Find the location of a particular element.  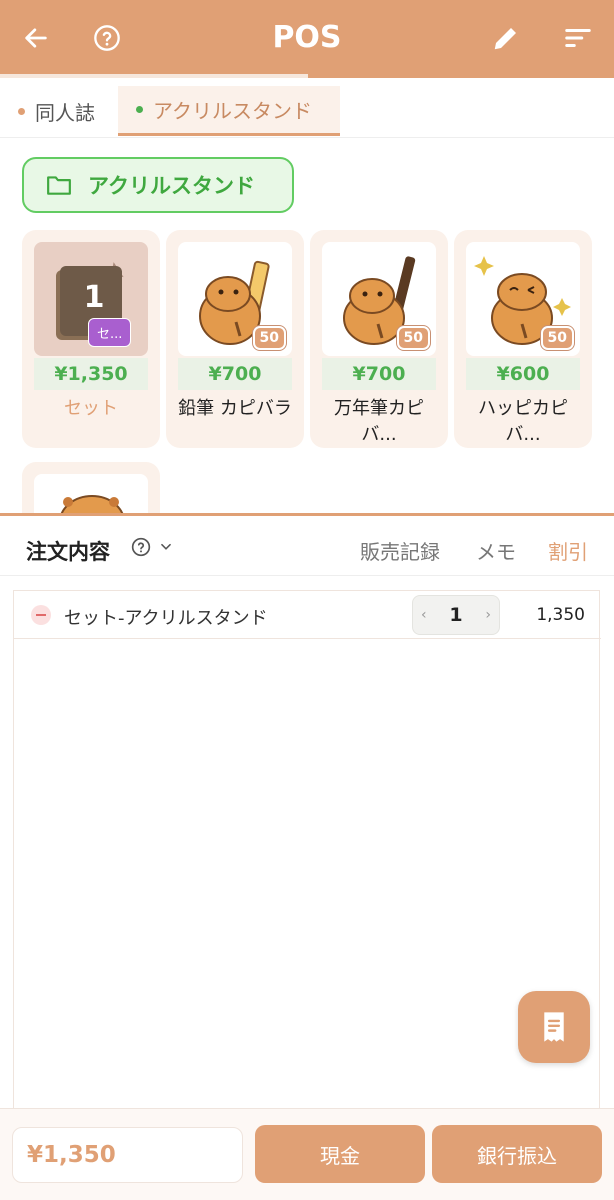

receipt-icon is located at coordinates (554, 1027).